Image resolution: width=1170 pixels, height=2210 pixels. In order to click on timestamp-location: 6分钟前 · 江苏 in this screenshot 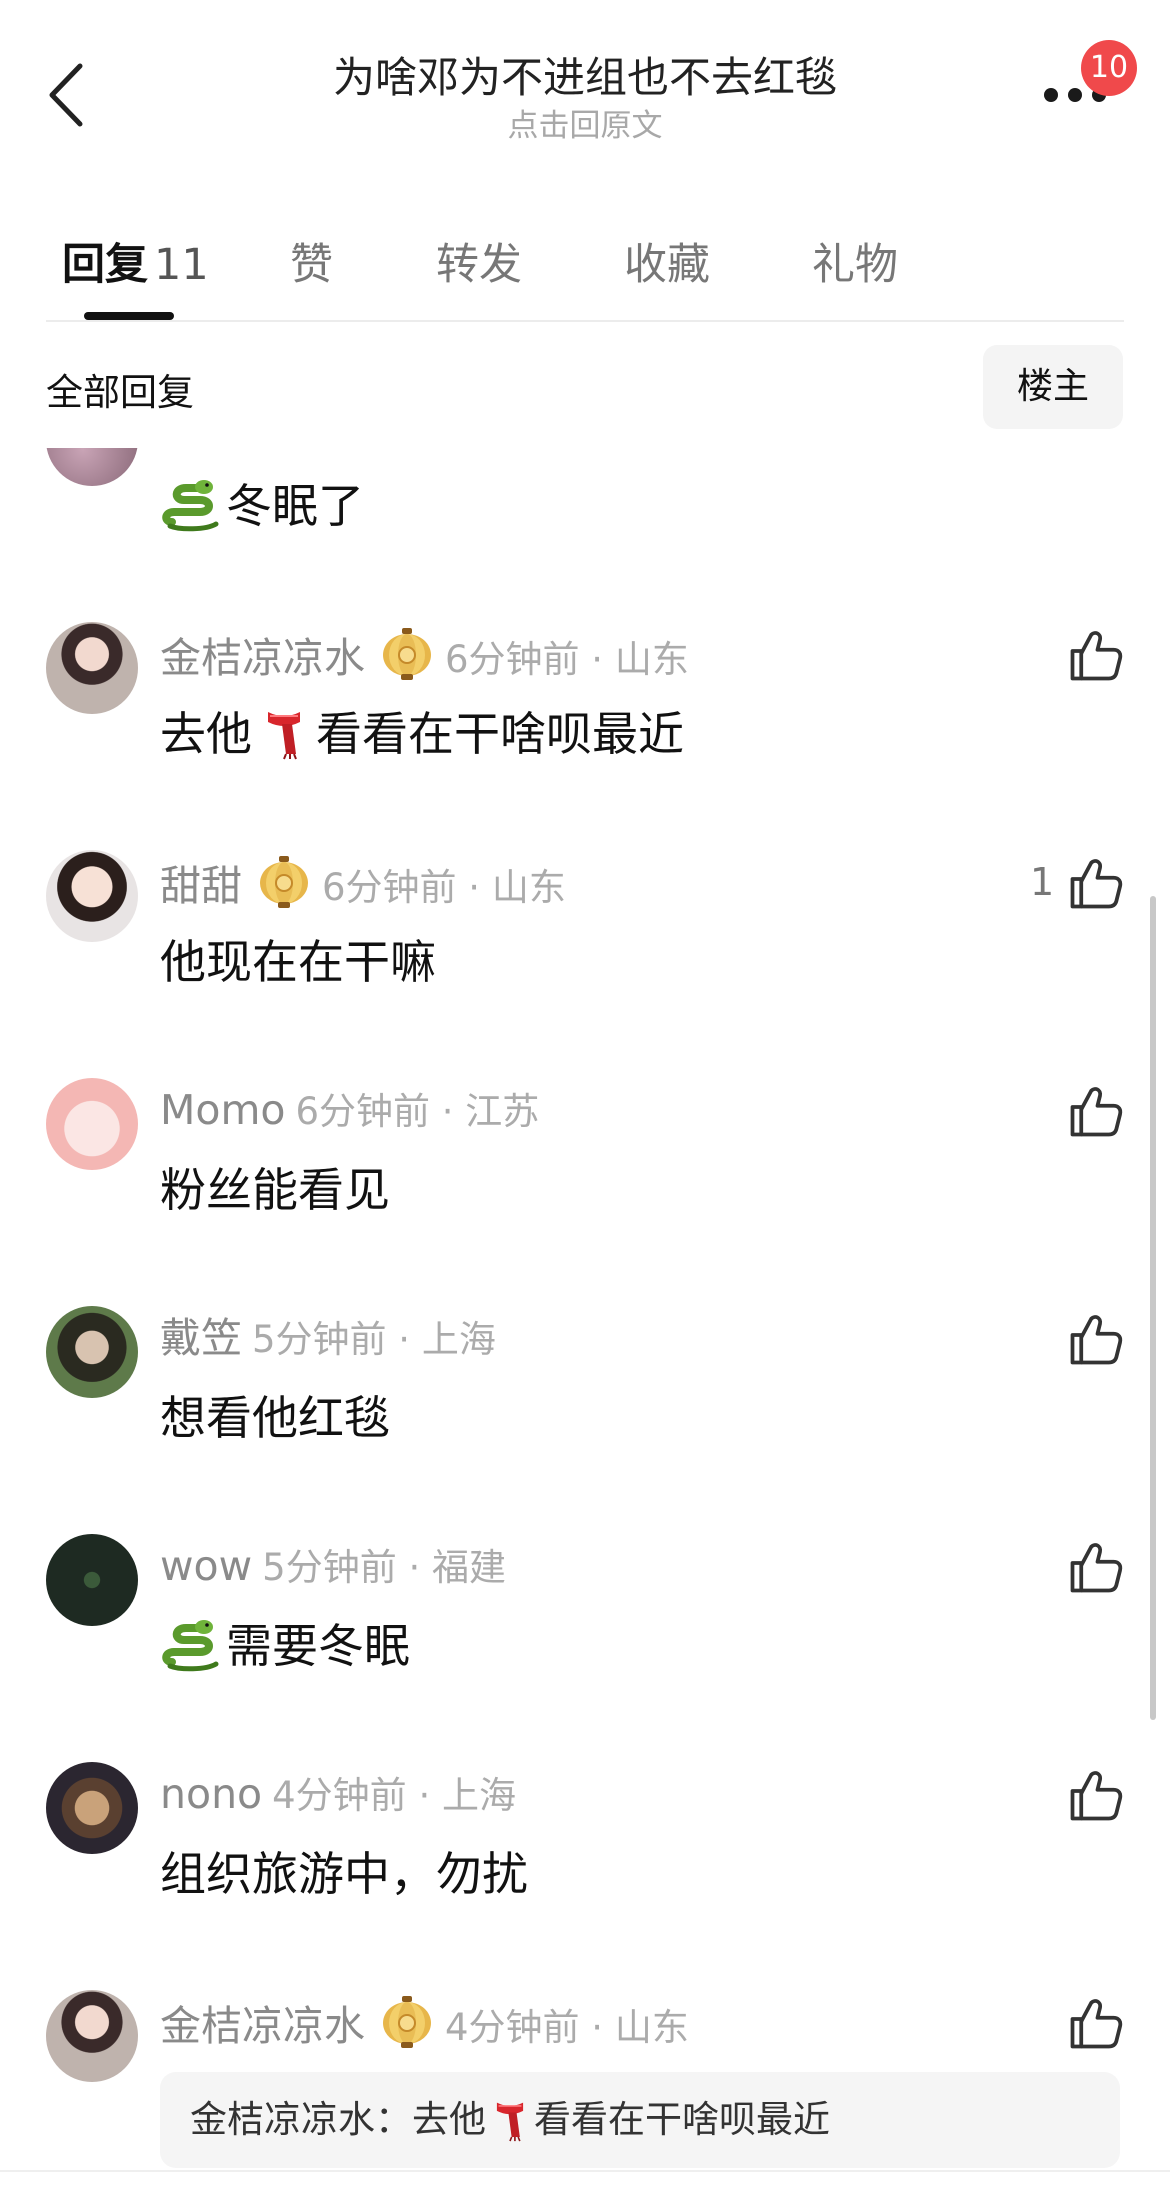, I will do `click(417, 1111)`.